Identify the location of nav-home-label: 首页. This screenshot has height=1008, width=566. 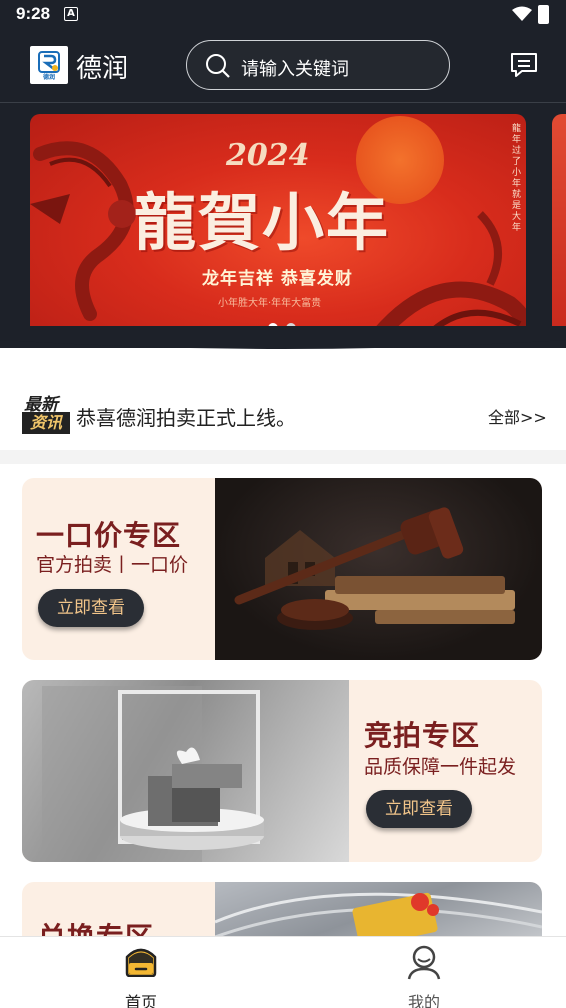
(140, 1000).